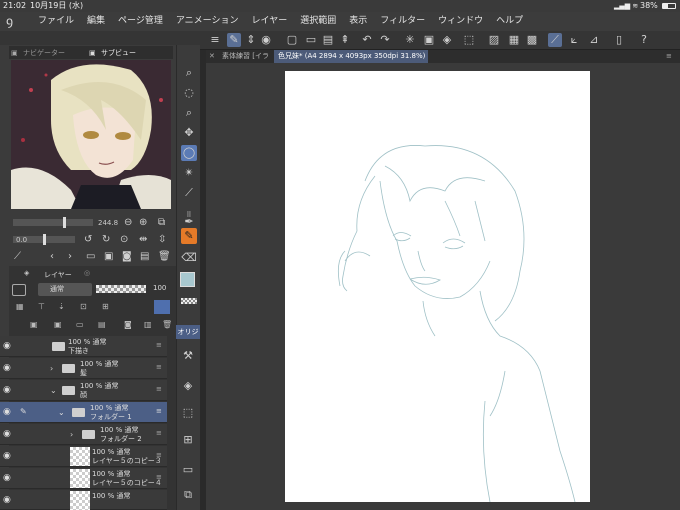  What do you see at coordinates (189, 301) in the screenshot?
I see `transparent-color-icon` at bounding box center [189, 301].